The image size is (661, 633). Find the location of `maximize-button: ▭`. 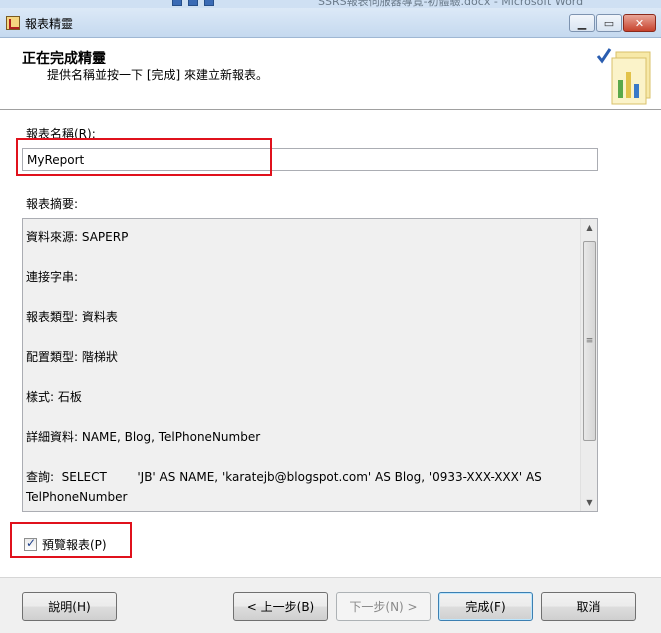

maximize-button: ▭ is located at coordinates (609, 23).